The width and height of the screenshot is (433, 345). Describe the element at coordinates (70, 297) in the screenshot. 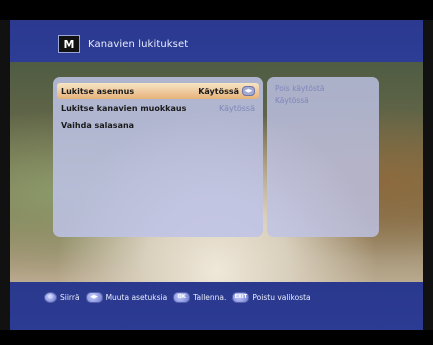

I see `help-label: Siirrä` at that location.